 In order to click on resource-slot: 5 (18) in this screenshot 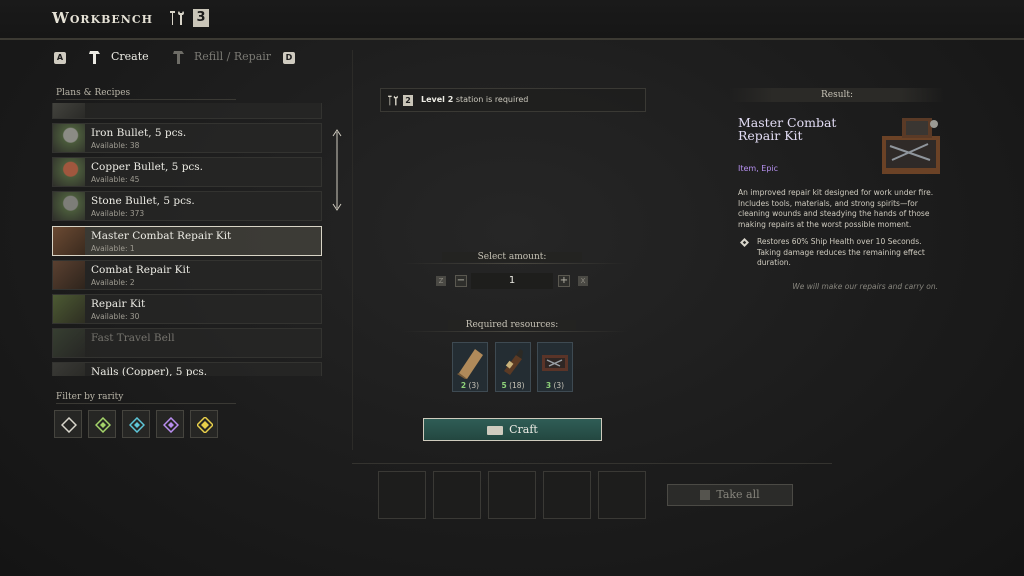, I will do `click(513, 367)`.